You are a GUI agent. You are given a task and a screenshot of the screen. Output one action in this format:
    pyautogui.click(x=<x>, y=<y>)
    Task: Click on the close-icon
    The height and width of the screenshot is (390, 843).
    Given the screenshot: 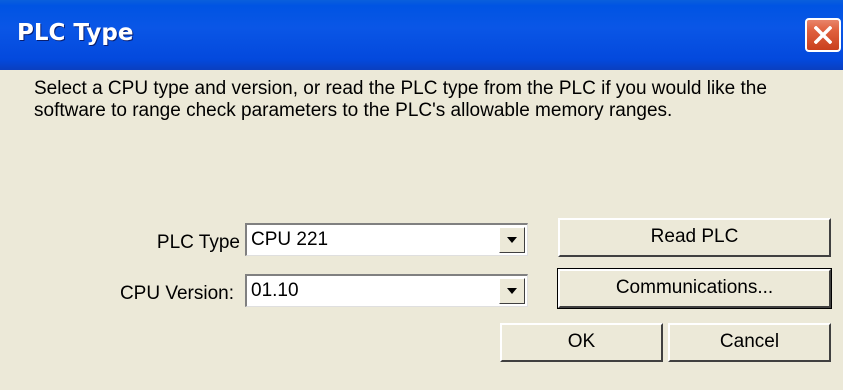 What is the action you would take?
    pyautogui.click(x=823, y=35)
    